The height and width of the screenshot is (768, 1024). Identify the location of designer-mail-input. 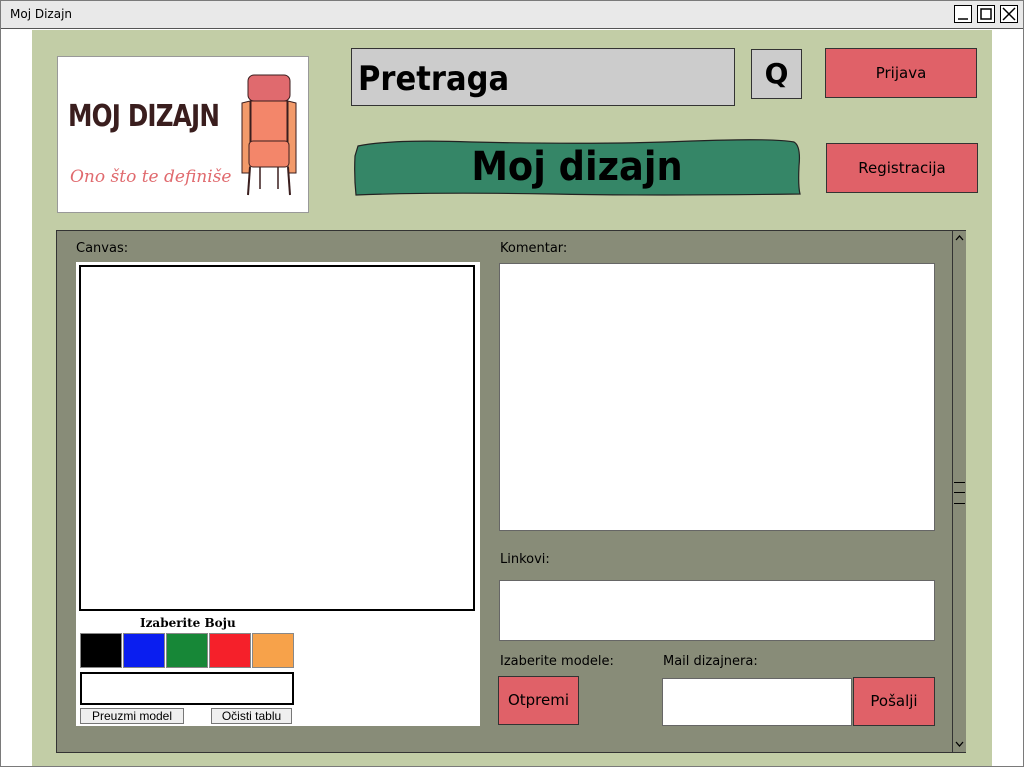
(757, 702).